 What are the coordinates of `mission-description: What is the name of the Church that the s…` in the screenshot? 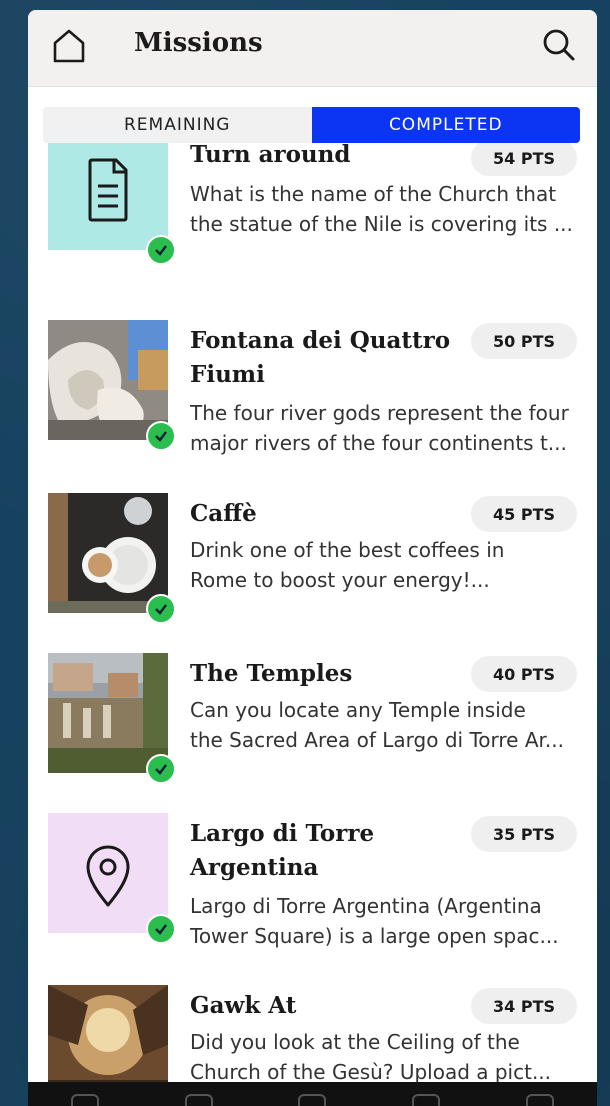 It's located at (381, 209).